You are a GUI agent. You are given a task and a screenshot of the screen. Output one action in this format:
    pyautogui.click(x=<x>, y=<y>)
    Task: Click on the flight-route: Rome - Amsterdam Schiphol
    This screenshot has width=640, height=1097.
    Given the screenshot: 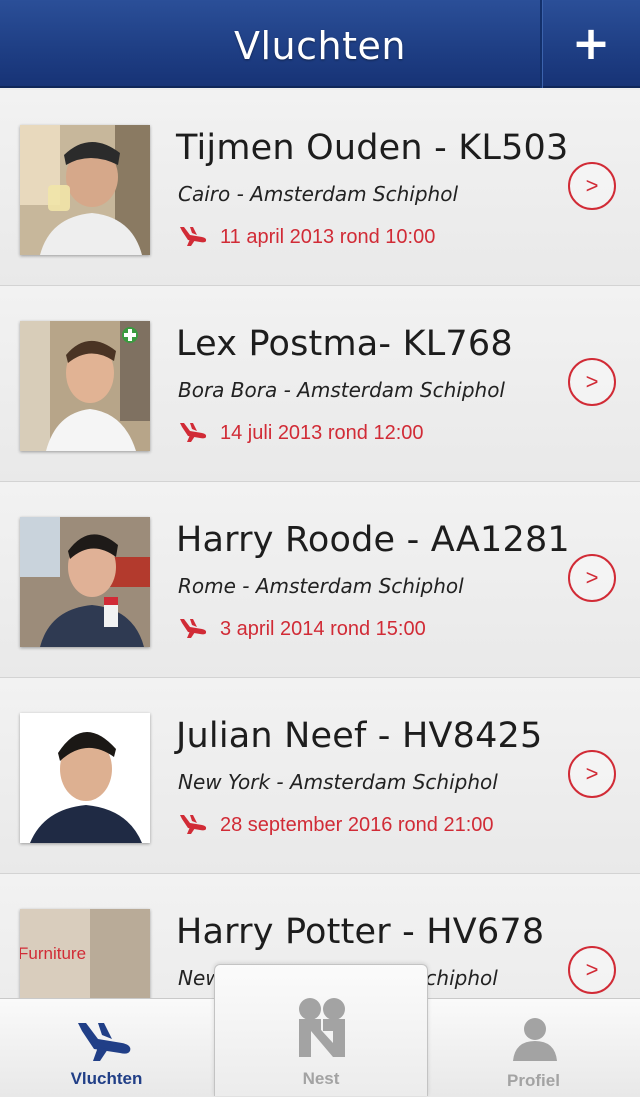 What is the action you would take?
    pyautogui.click(x=321, y=586)
    